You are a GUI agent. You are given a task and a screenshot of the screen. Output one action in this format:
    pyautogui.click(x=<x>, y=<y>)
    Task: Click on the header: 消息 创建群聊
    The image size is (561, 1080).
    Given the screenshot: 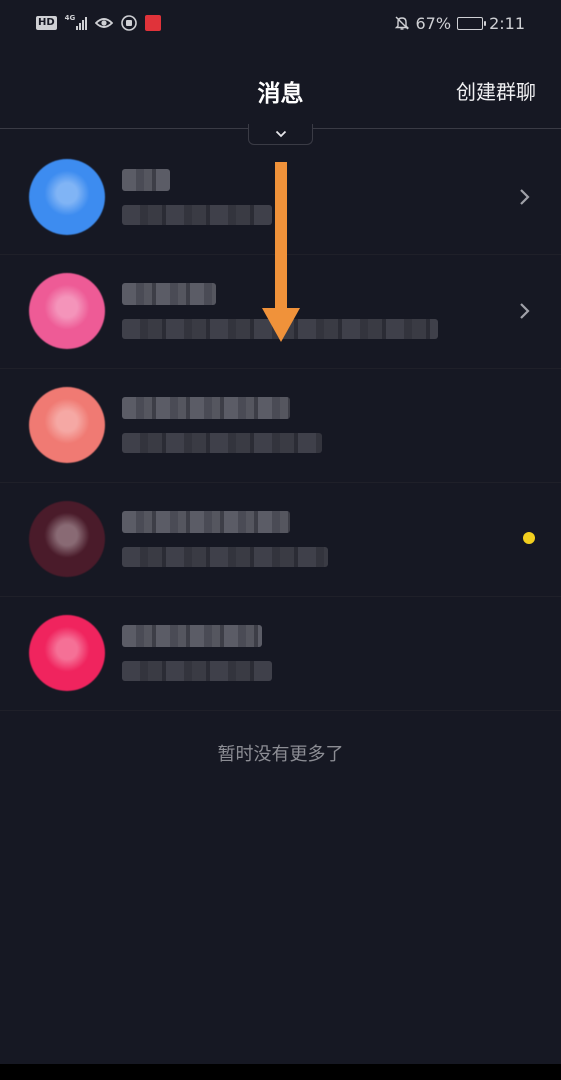 What is the action you would take?
    pyautogui.click(x=280, y=87)
    